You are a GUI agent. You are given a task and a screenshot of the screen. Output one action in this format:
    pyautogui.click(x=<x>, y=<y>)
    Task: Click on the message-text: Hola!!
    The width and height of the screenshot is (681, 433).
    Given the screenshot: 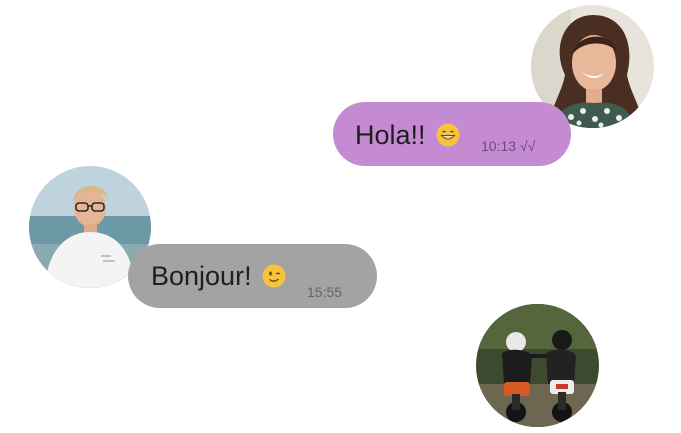 What is the action you would take?
    pyautogui.click(x=390, y=135)
    